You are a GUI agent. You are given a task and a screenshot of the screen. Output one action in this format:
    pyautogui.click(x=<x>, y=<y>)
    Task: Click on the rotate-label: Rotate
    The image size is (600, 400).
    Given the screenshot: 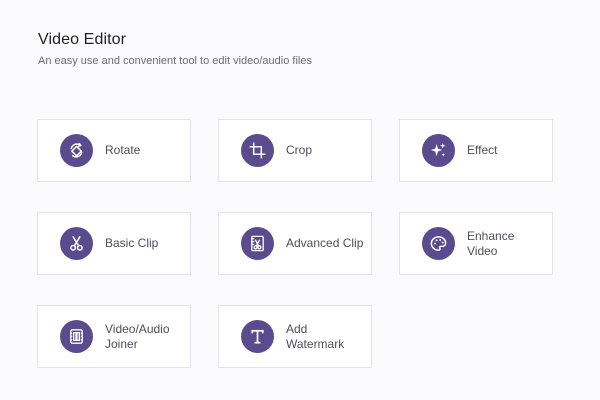 What is the action you would take?
    pyautogui.click(x=123, y=150)
    